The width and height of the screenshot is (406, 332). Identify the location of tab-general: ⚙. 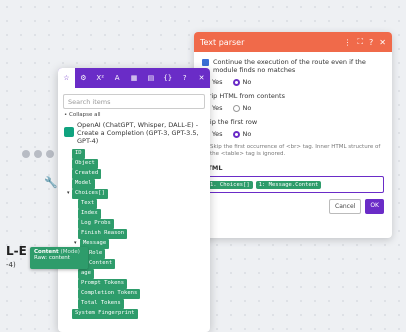
(83, 78).